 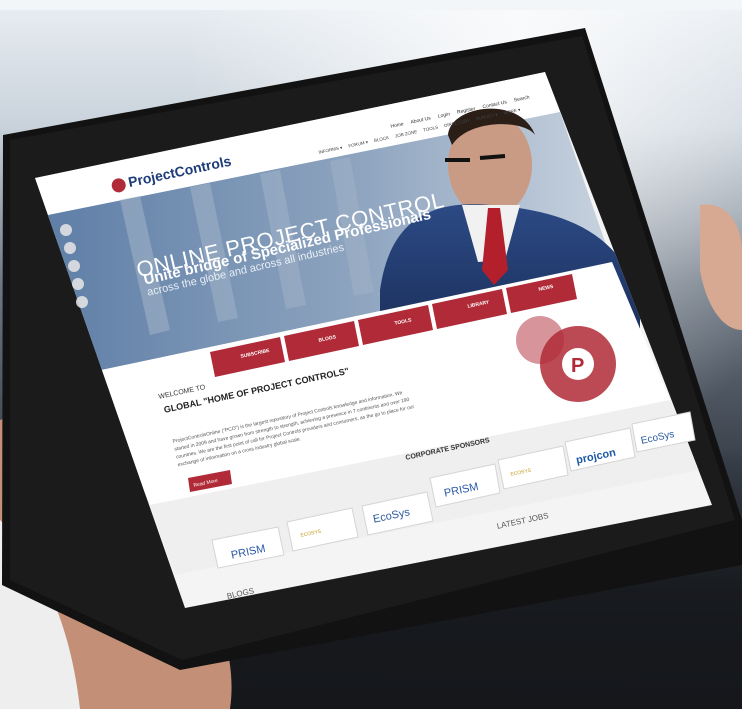 What do you see at coordinates (119, 185) in the screenshot?
I see `logo-p-icon` at bounding box center [119, 185].